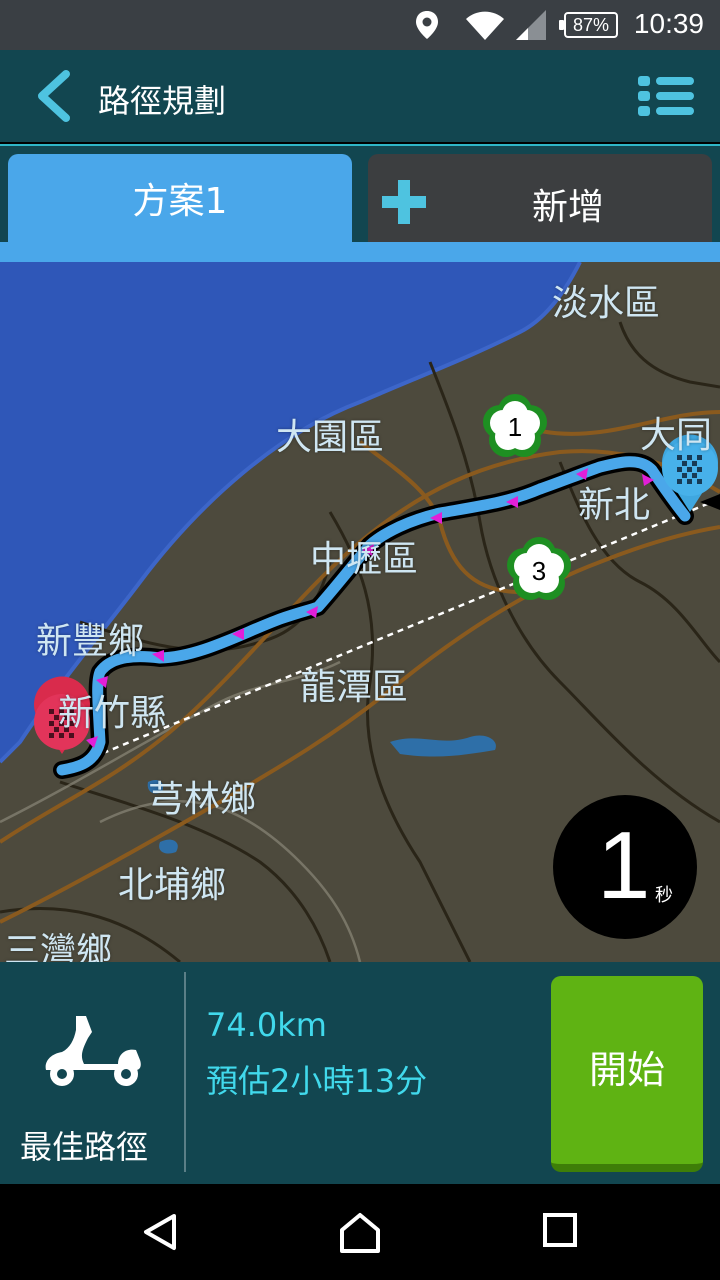  Describe the element at coordinates (112, 713) in the screenshot. I see `place-label: 新竹縣` at that location.